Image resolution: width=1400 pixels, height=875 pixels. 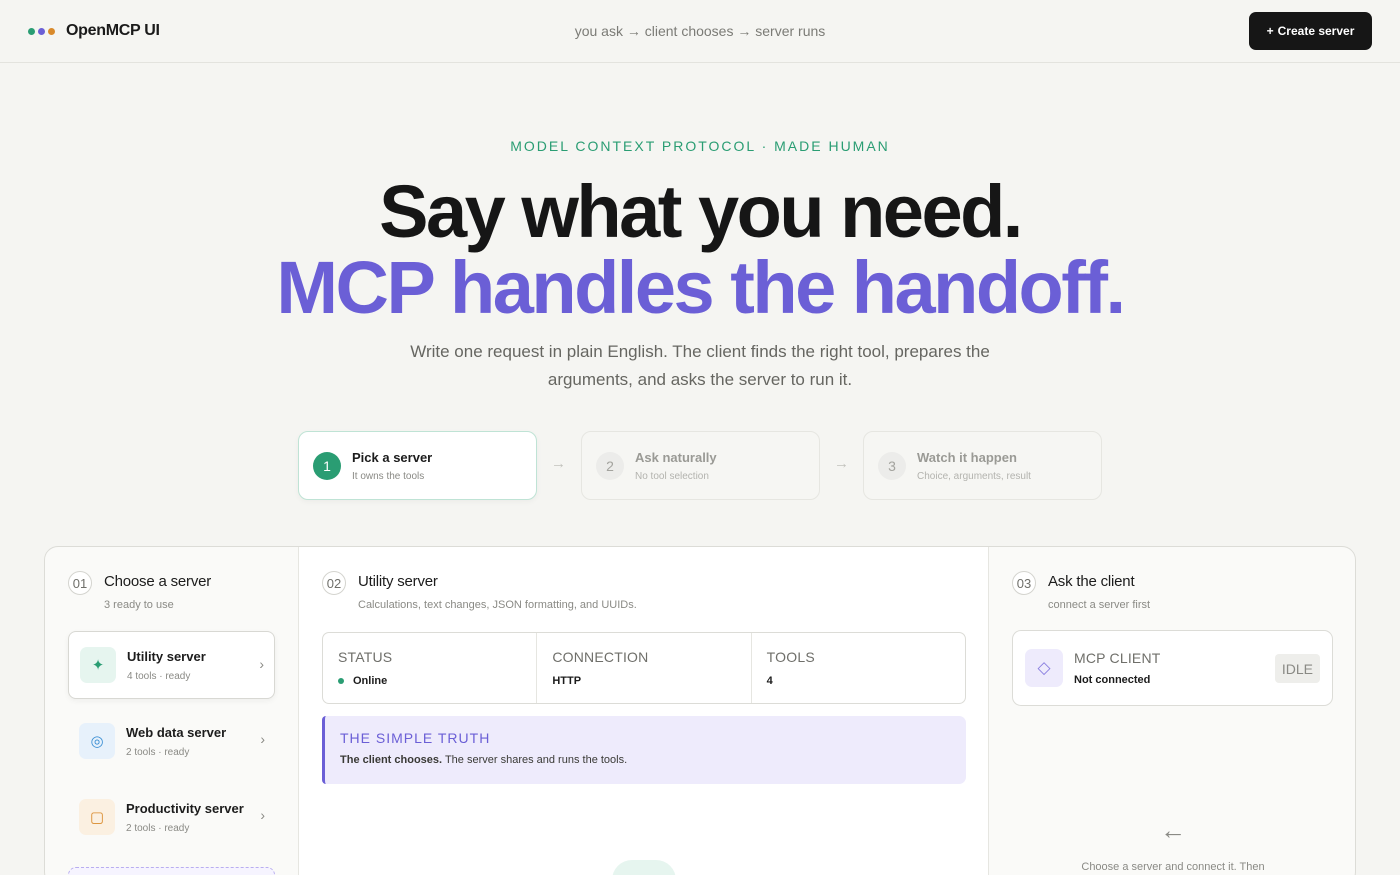 What do you see at coordinates (171, 741) in the screenshot?
I see `server-item-web-data: ◎ Web data server 2 tools · ready ›` at bounding box center [171, 741].